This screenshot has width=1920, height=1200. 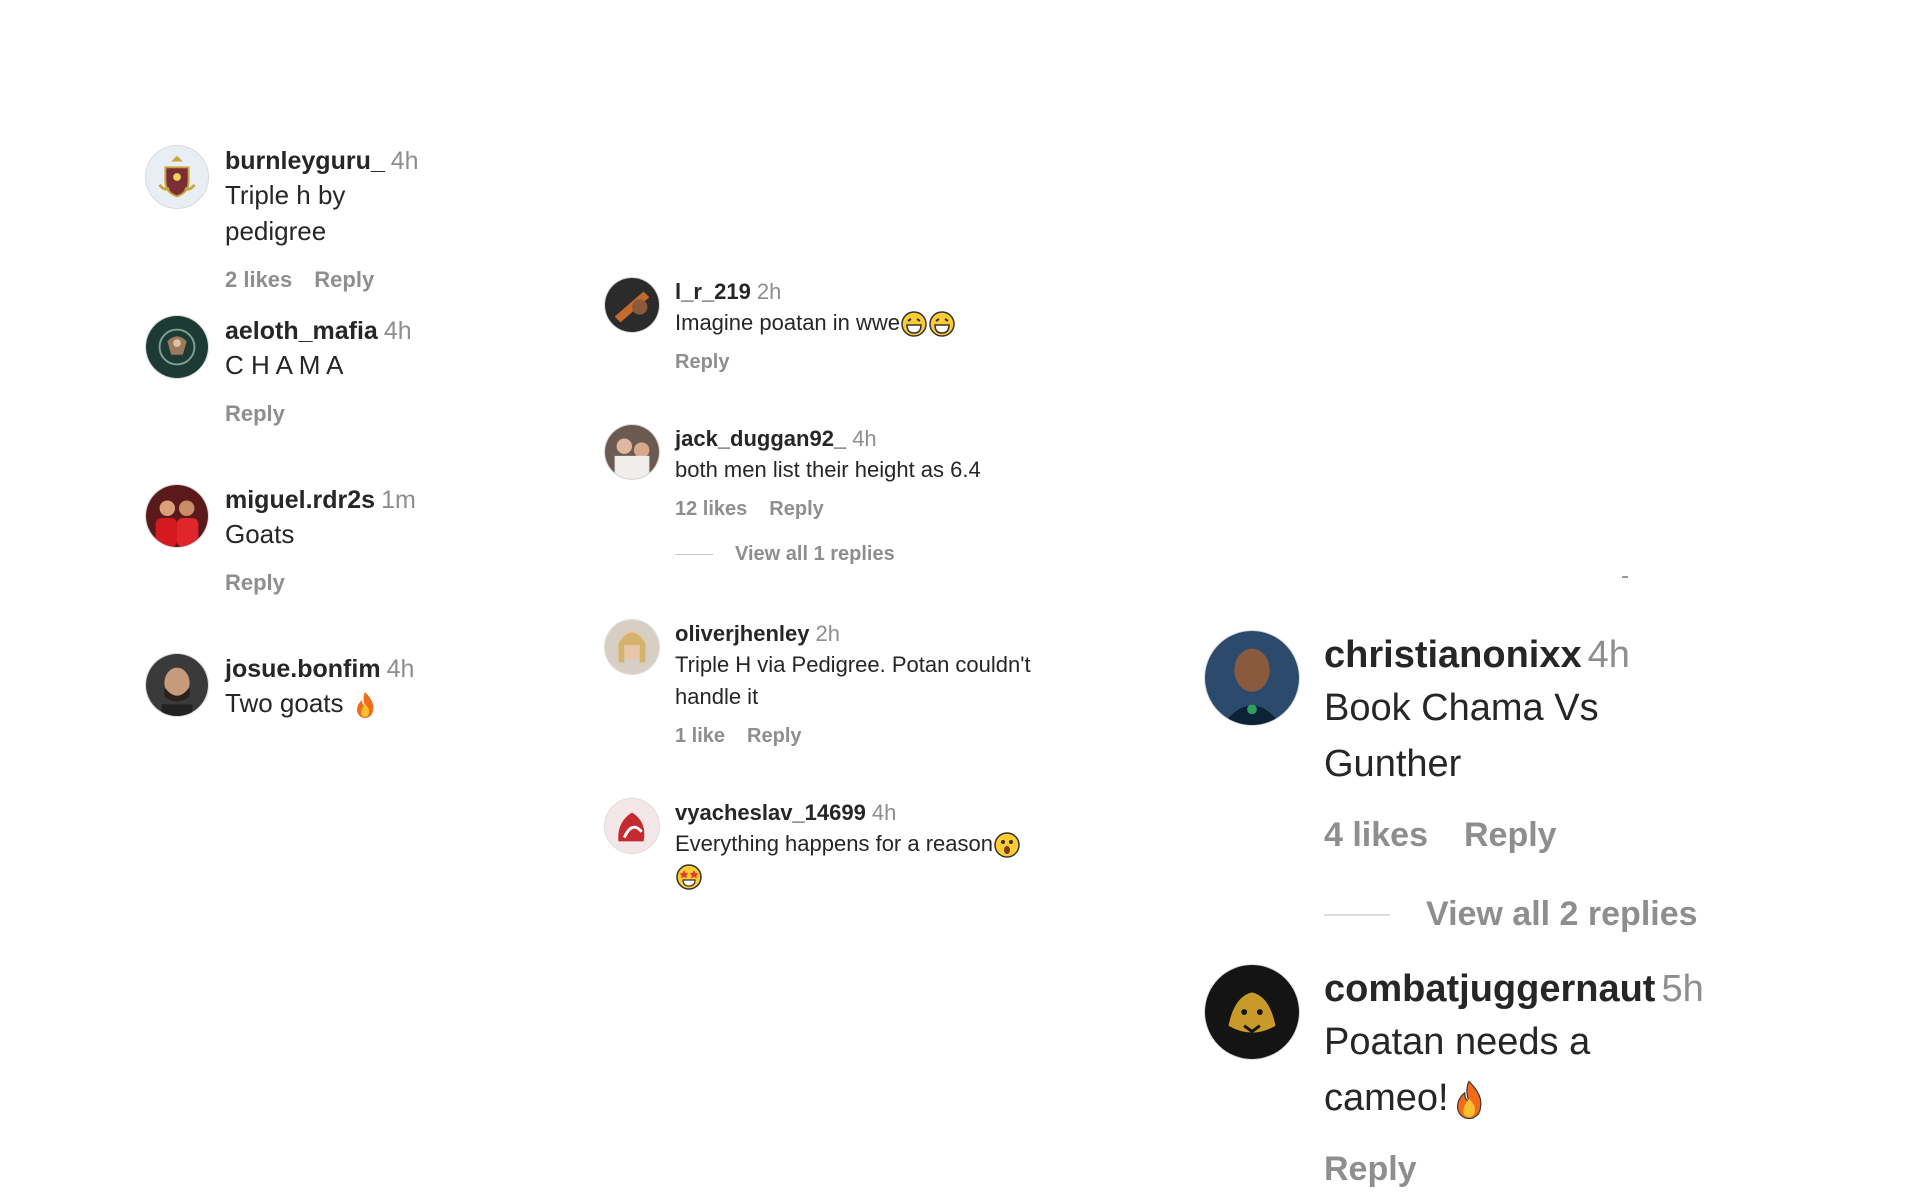 What do you see at coordinates (700, 736) in the screenshot?
I see `like-count: 1 like` at bounding box center [700, 736].